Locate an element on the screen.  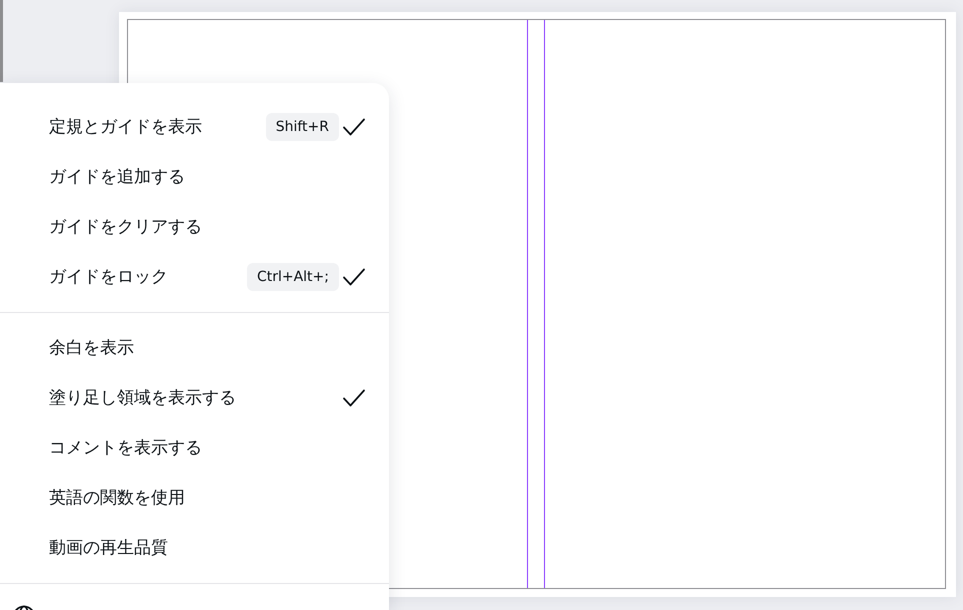
menu-item: コメントを表示する is located at coordinates (195, 448).